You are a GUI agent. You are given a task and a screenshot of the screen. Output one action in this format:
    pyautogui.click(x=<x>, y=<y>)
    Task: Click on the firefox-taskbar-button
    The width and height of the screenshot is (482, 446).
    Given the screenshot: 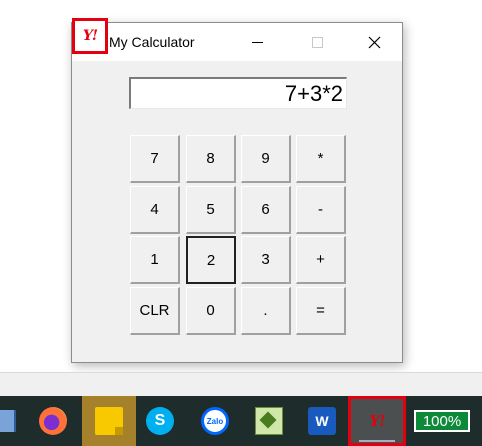 What is the action you would take?
    pyautogui.click(x=53, y=421)
    